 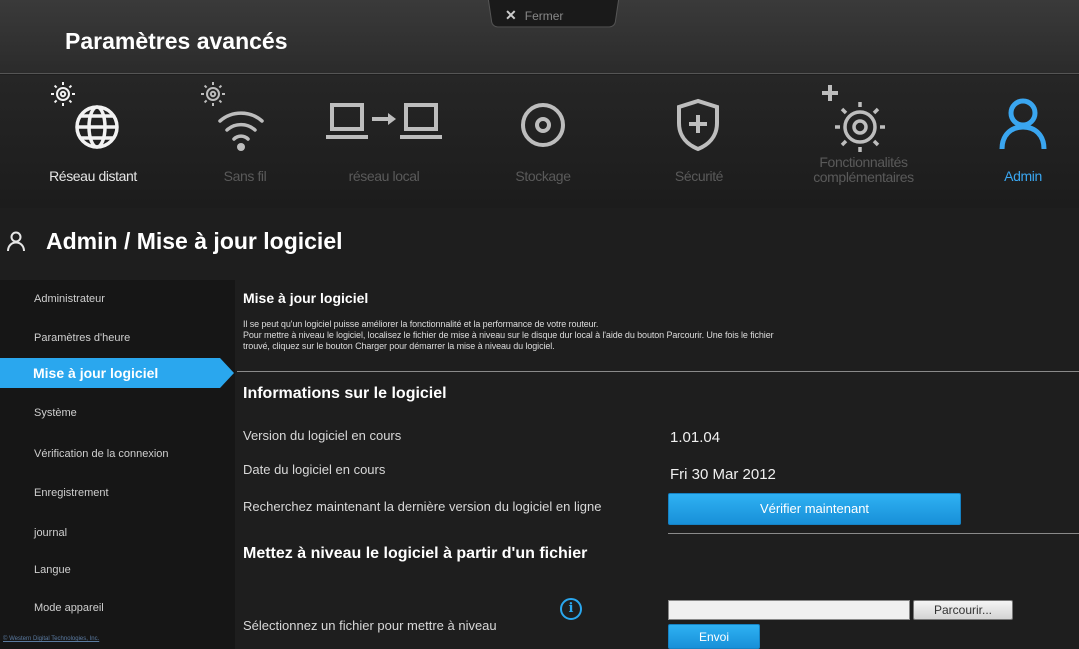 What do you see at coordinates (539, 240) in the screenshot?
I see `page-title-row: Admin / Mise à jour logiciel` at bounding box center [539, 240].